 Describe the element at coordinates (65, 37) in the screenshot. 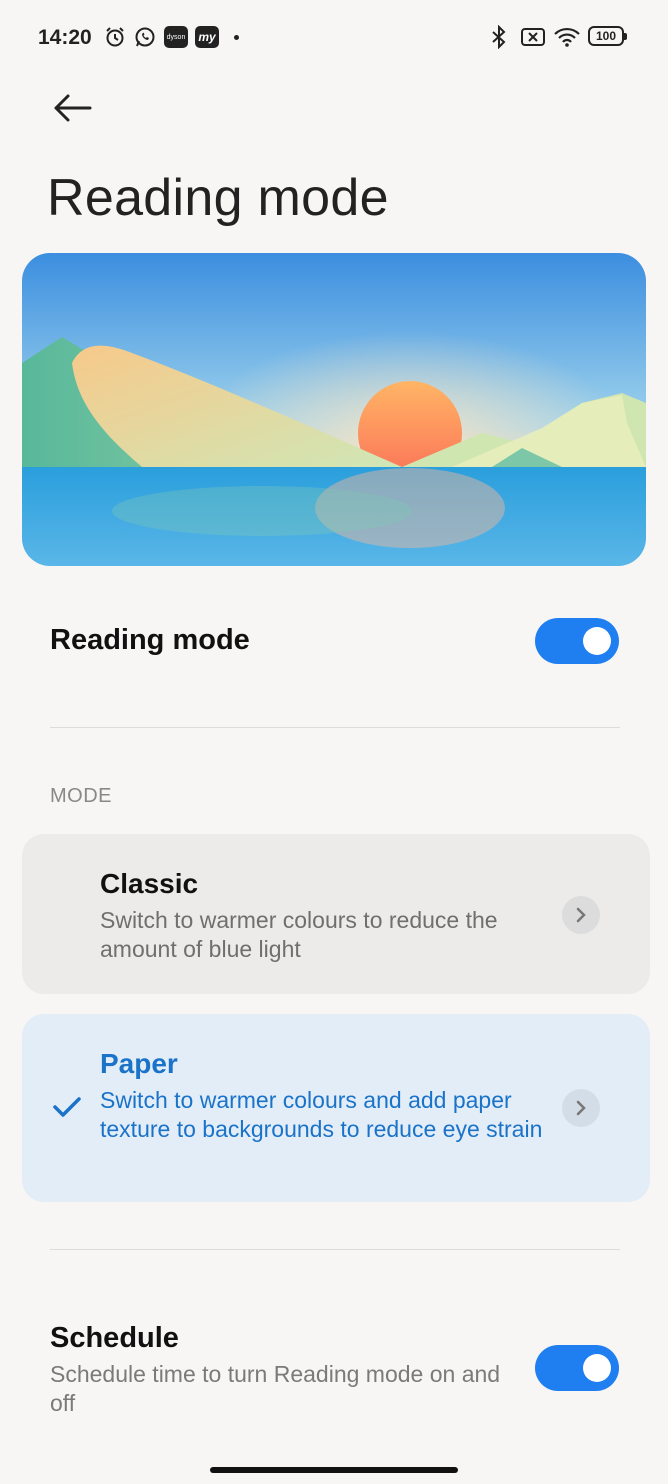

I see `status-time: 14:20` at that location.